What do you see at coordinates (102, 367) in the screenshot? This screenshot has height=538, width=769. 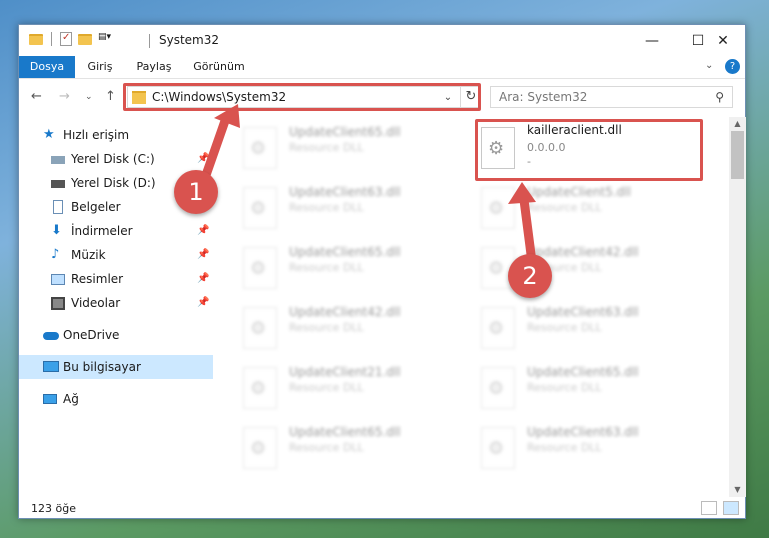 I see `sidebar-item-label: Bu bilgisayar` at bounding box center [102, 367].